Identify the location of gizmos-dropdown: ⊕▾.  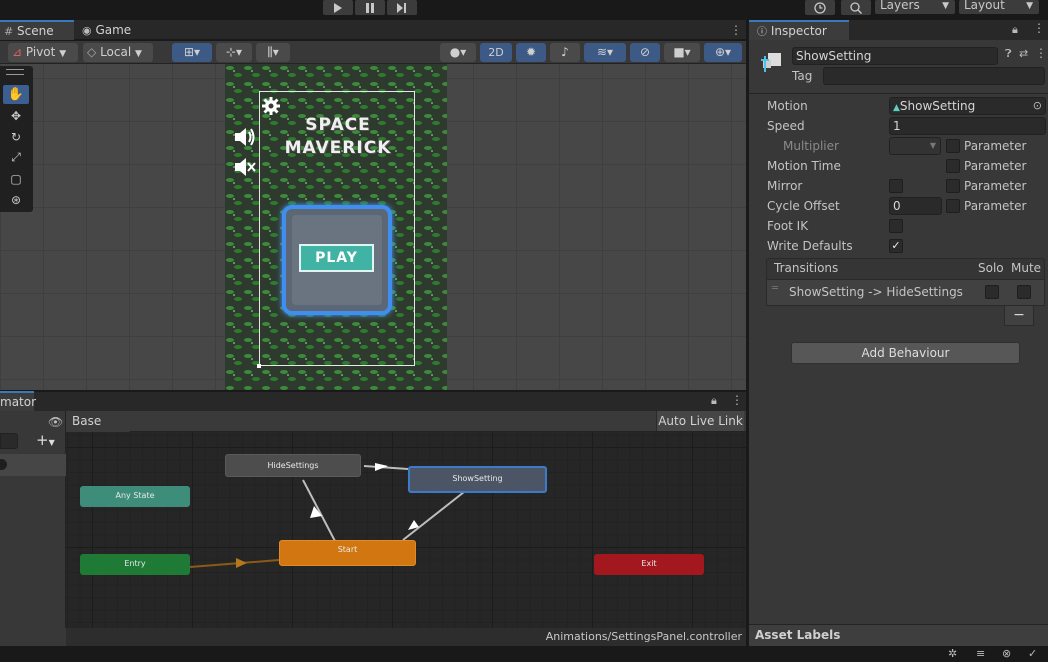
(723, 52).